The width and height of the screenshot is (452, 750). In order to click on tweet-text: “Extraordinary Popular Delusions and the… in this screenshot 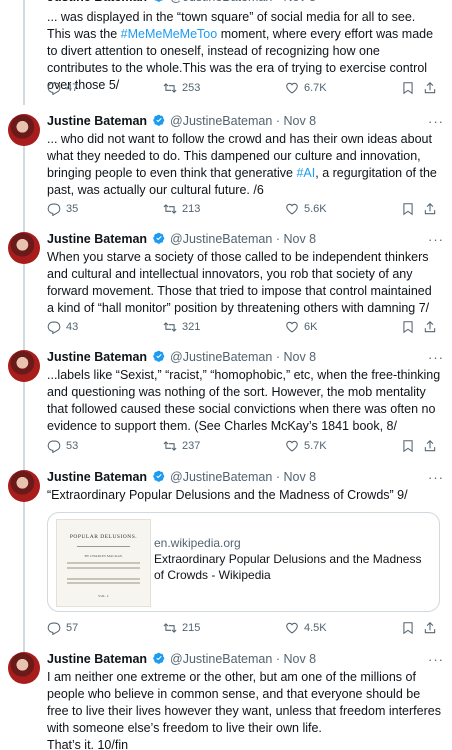, I will do `click(244, 495)`.